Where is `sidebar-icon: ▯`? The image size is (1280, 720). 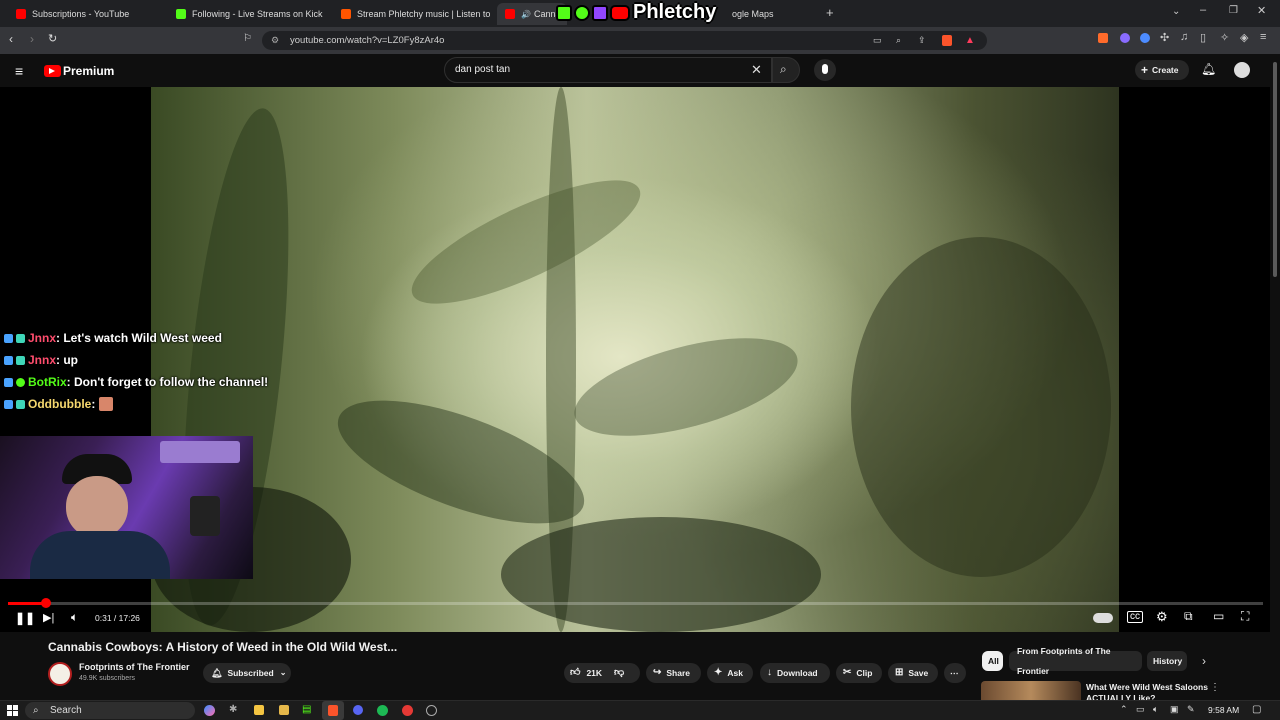
sidebar-icon: ▯ is located at coordinates (1203, 37).